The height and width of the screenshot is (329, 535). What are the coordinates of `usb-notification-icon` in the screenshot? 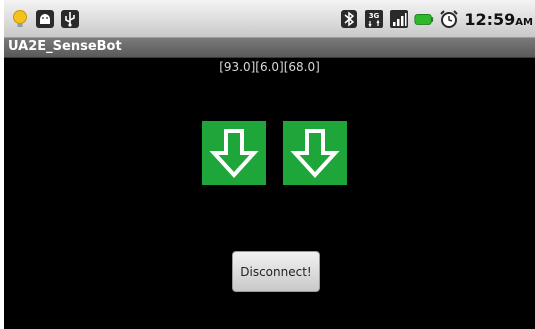 It's located at (70, 19).